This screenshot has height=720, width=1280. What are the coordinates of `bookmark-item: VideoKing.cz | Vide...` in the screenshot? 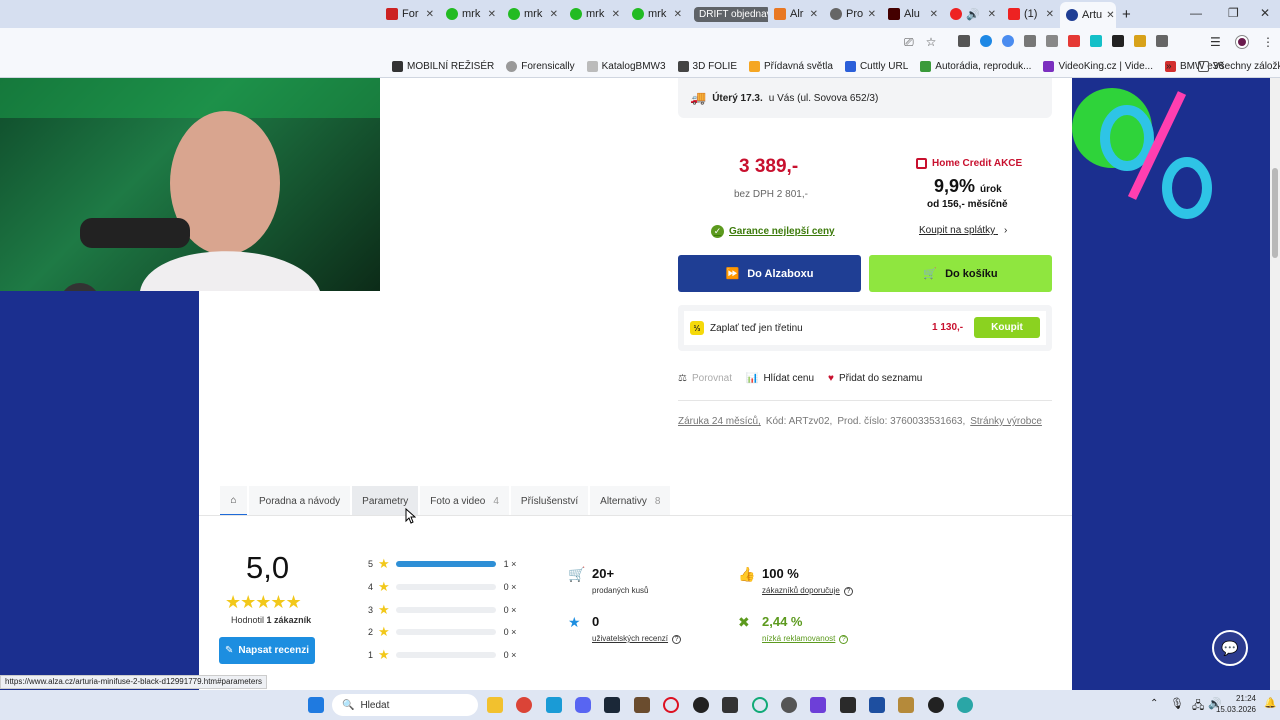 It's located at (1098, 66).